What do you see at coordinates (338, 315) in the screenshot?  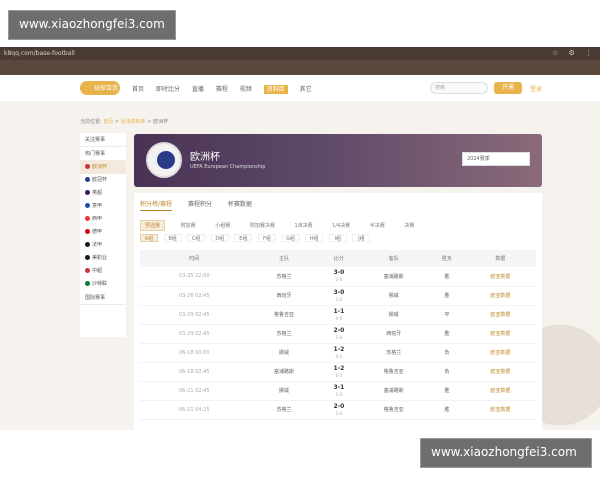 I see `table-row: 03-29 02:45 格鲁吉亚 1-1 0-0 挪威平欧亚数据` at bounding box center [338, 315].